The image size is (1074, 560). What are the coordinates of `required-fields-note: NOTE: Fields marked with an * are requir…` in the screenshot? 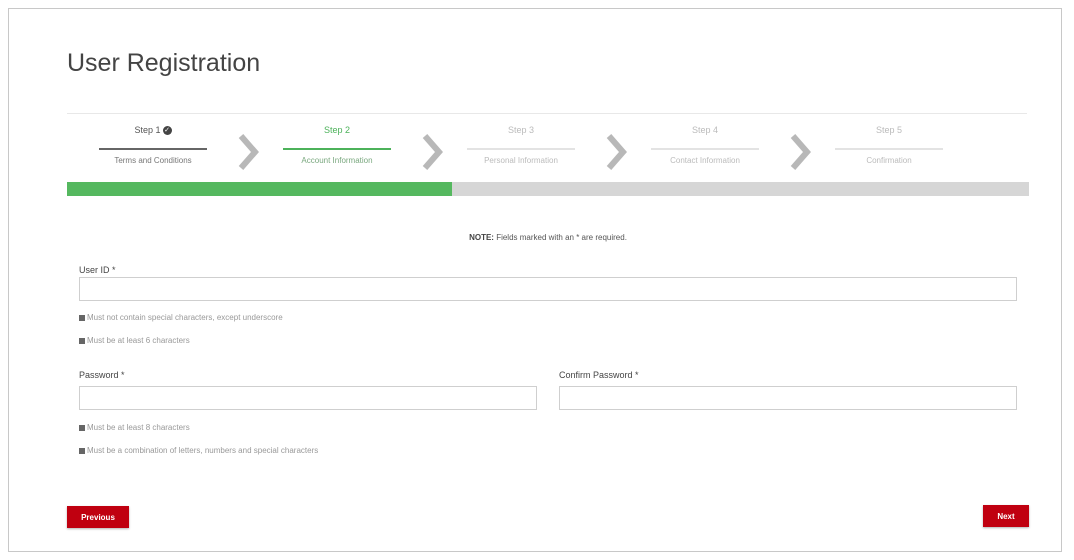 It's located at (548, 237).